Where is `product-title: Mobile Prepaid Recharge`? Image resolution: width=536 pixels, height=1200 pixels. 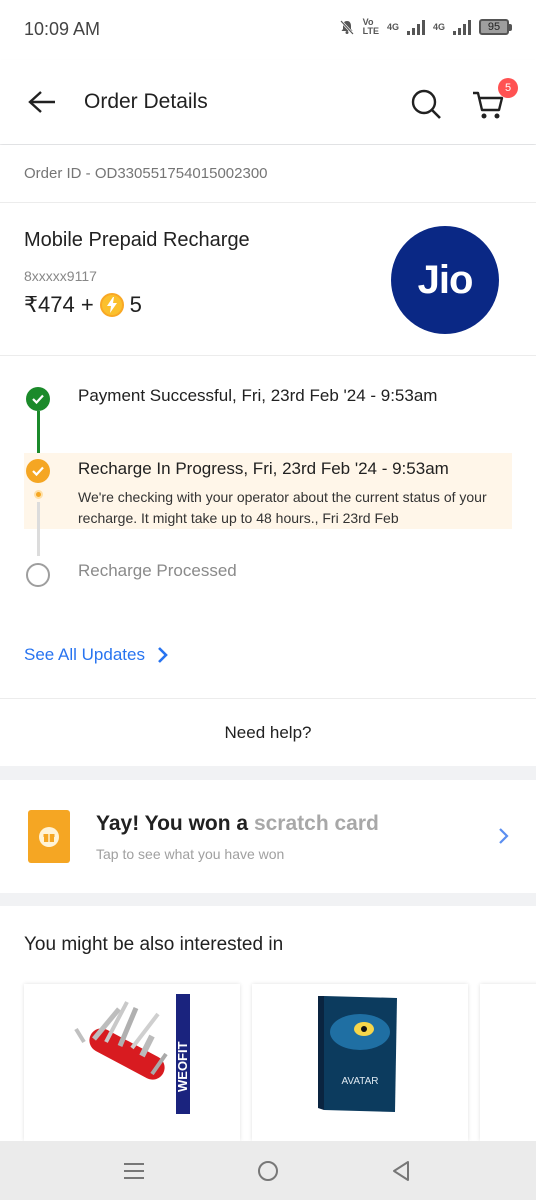 product-title: Mobile Prepaid Recharge is located at coordinates (137, 240).